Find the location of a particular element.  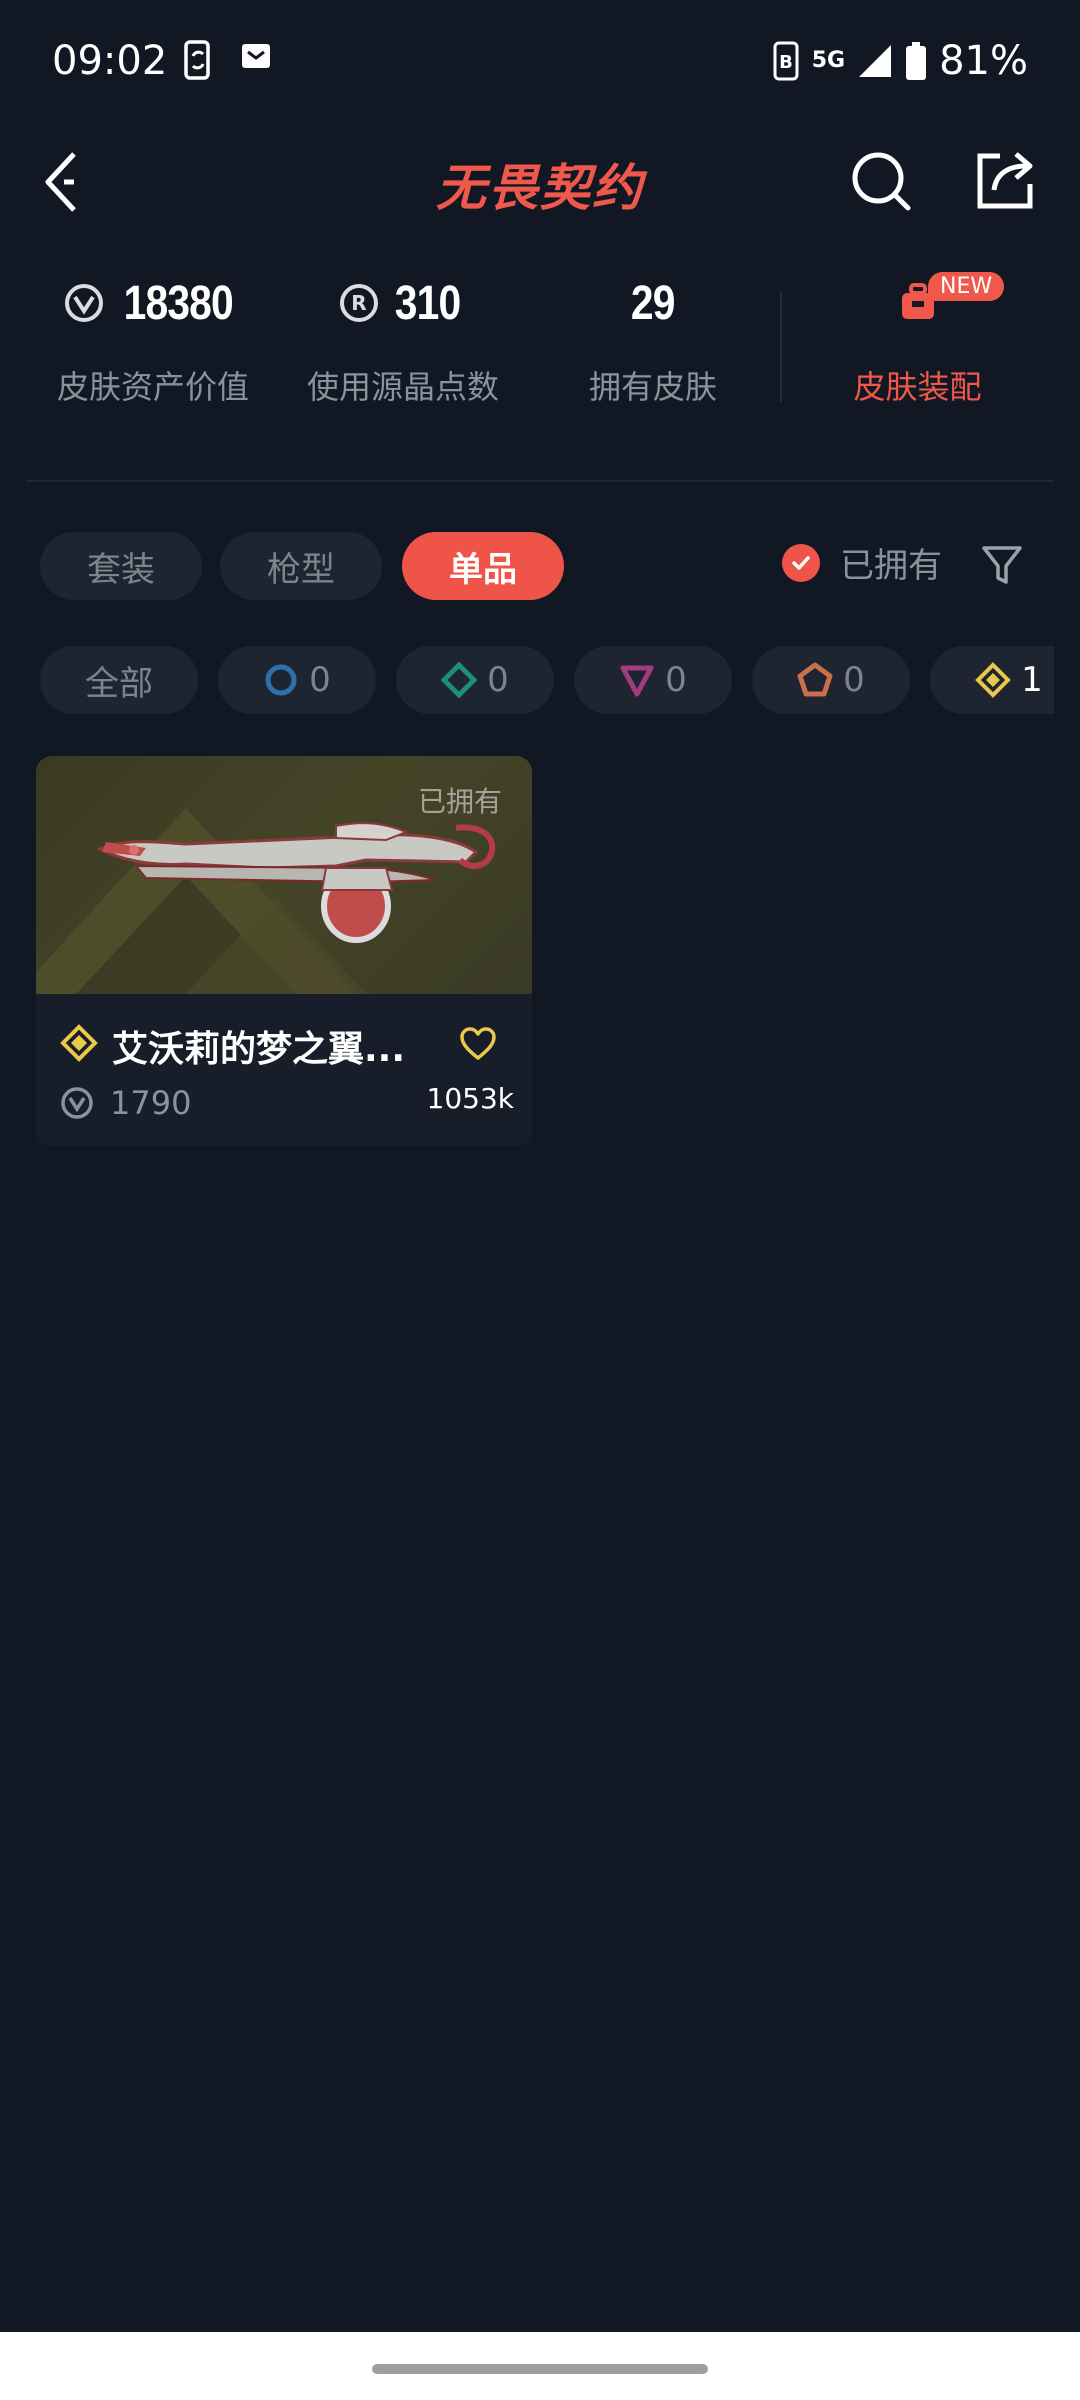

owned-count: 29 is located at coordinates (653, 303).